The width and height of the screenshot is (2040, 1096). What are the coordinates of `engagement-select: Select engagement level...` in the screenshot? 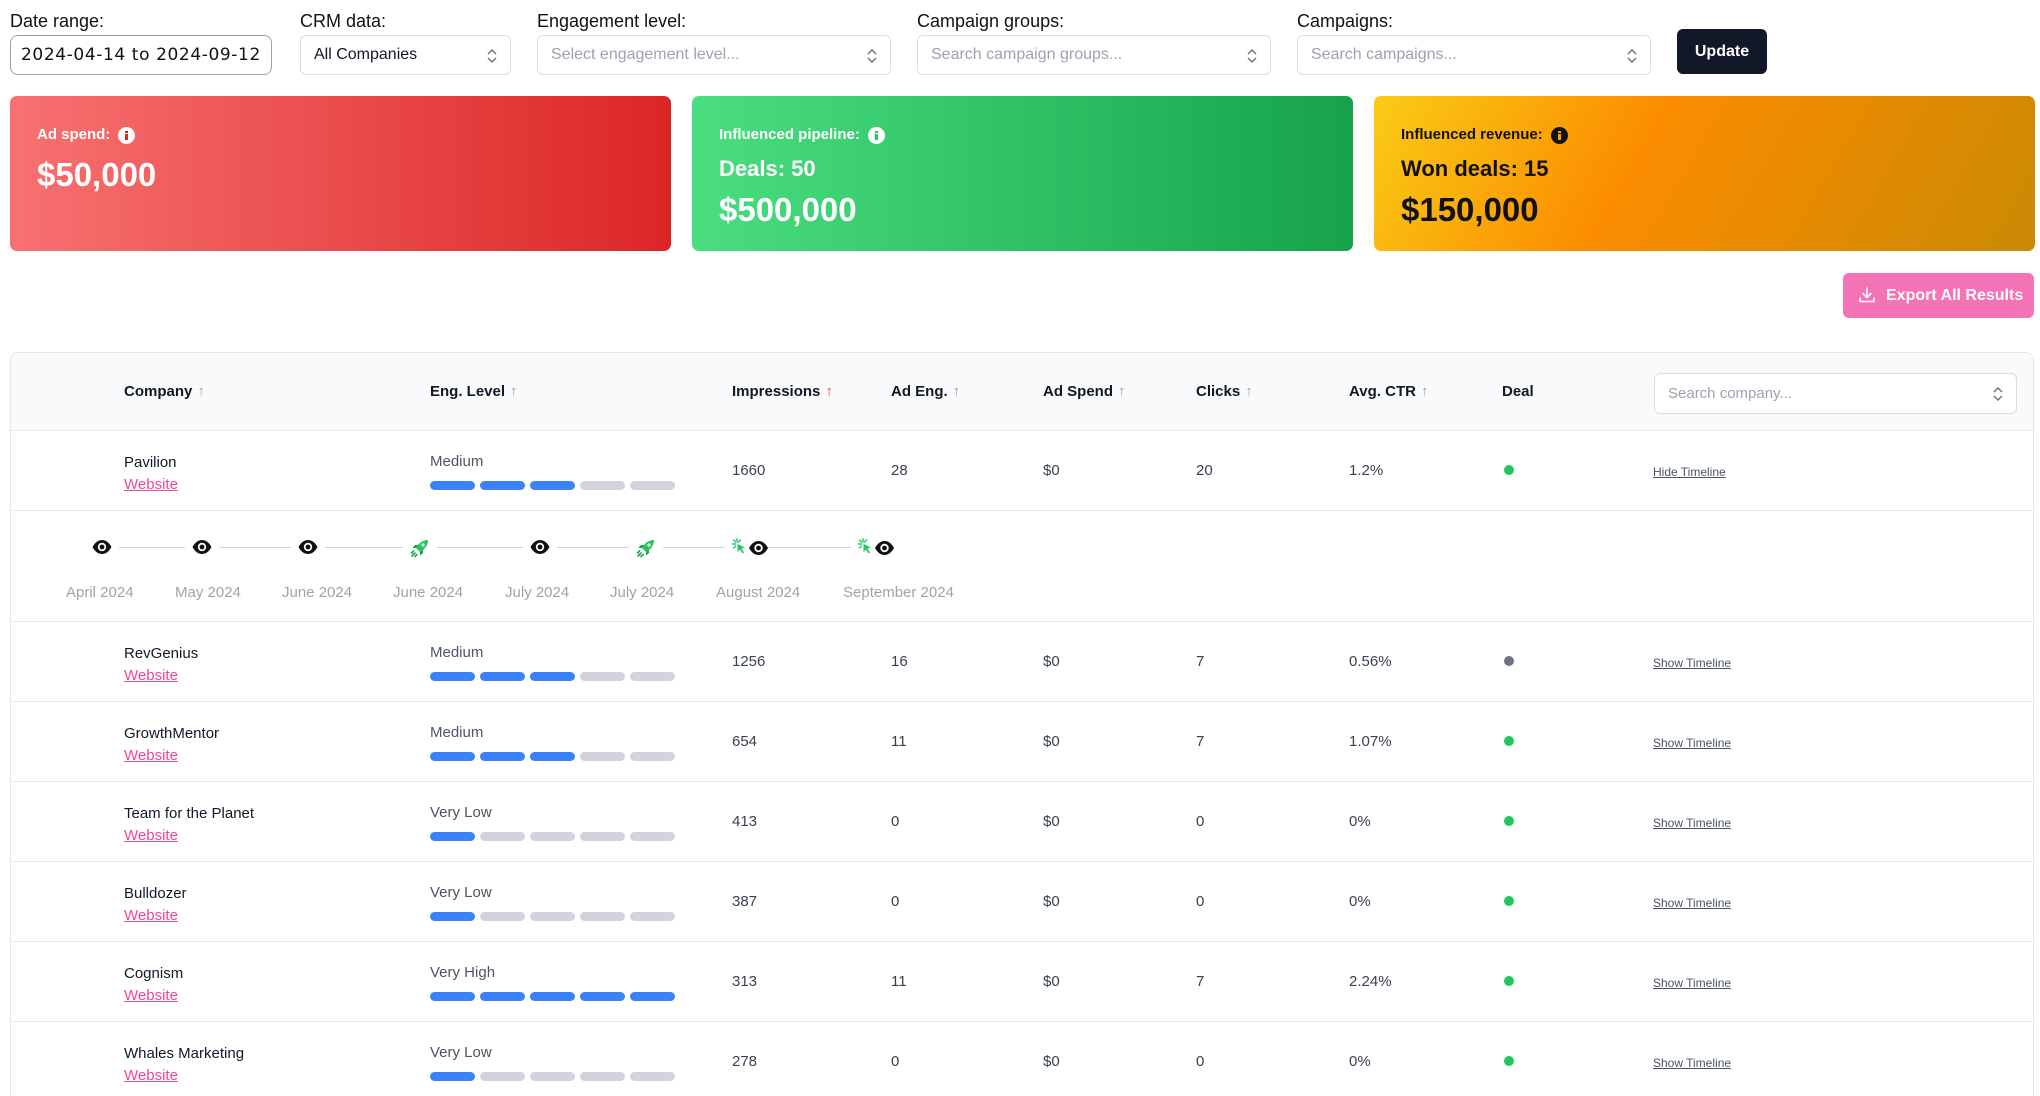 It's located at (714, 55).